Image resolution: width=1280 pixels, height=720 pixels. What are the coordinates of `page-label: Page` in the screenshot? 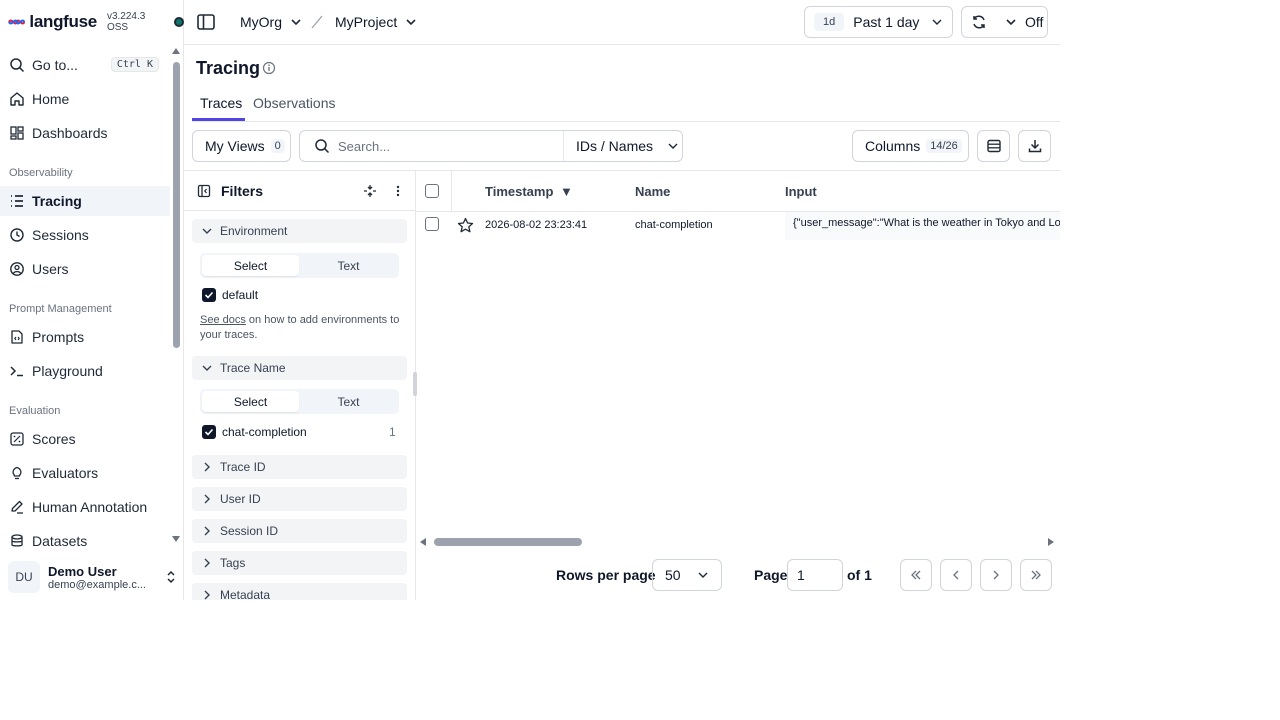 It's located at (771, 575).